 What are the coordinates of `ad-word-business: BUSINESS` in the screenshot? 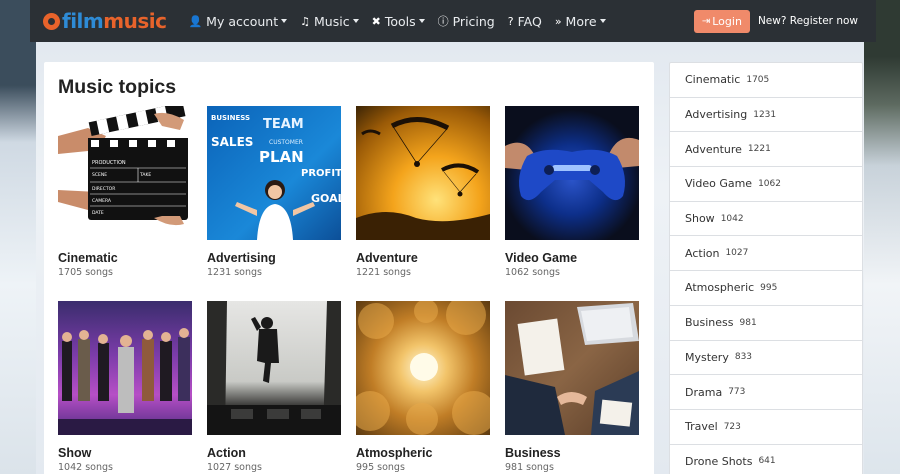 It's located at (230, 118).